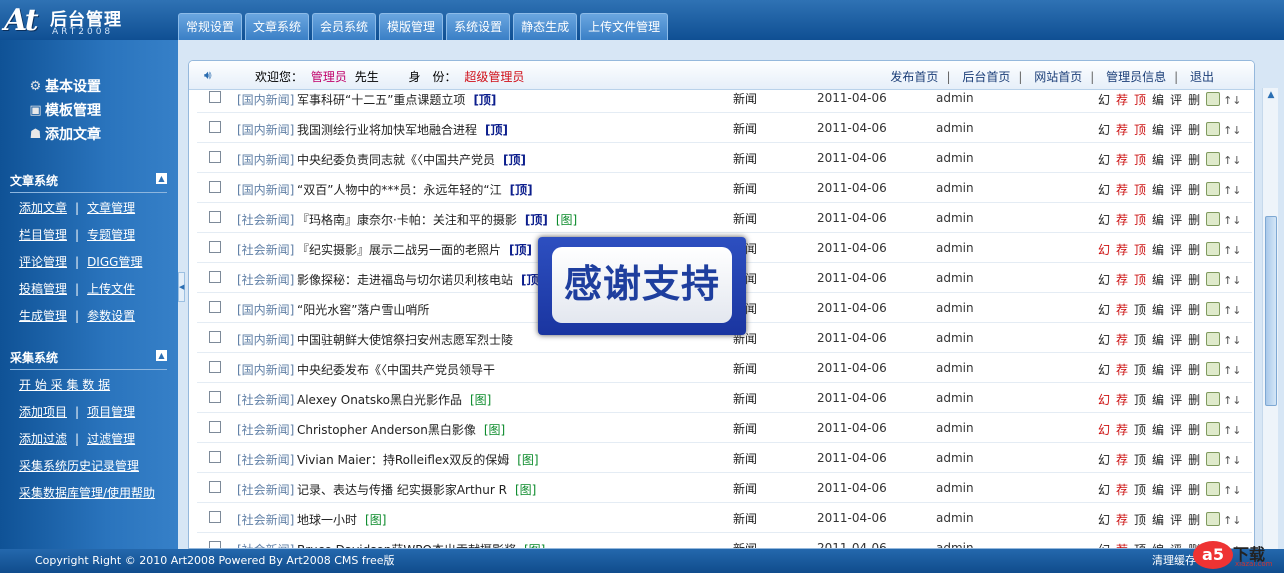 This screenshot has width=1284, height=573. I want to click on link-collect-history: 采集系统历史记录管理, so click(79, 466).